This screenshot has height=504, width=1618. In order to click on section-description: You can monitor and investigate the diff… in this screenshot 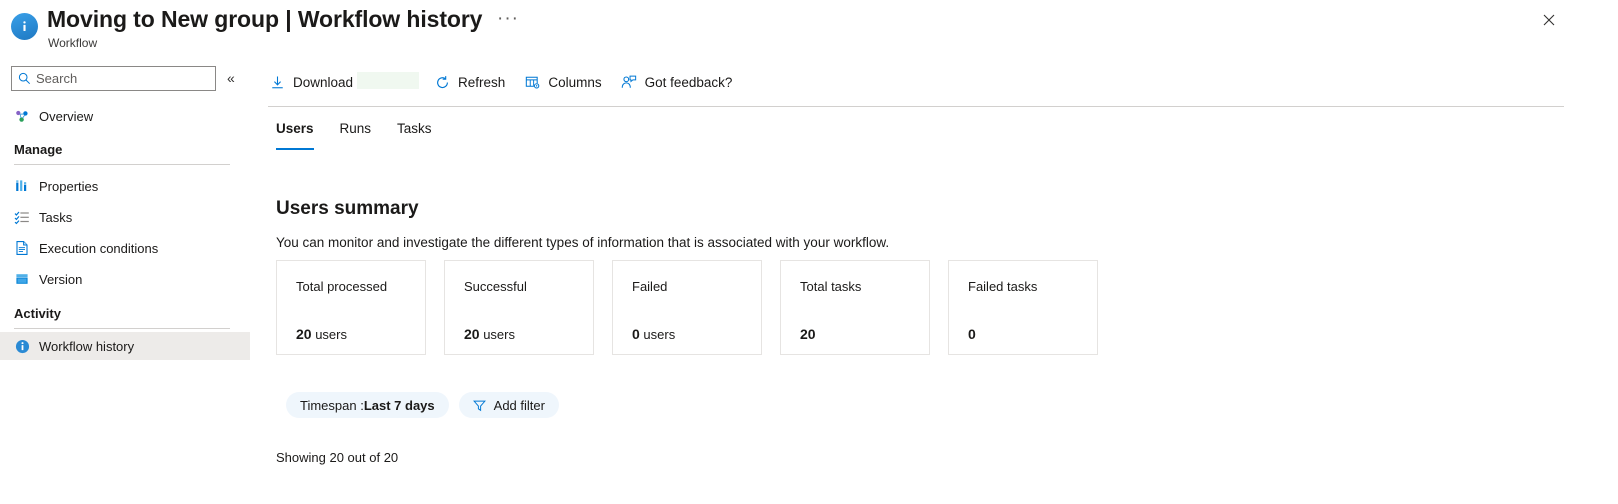, I will do `click(583, 242)`.